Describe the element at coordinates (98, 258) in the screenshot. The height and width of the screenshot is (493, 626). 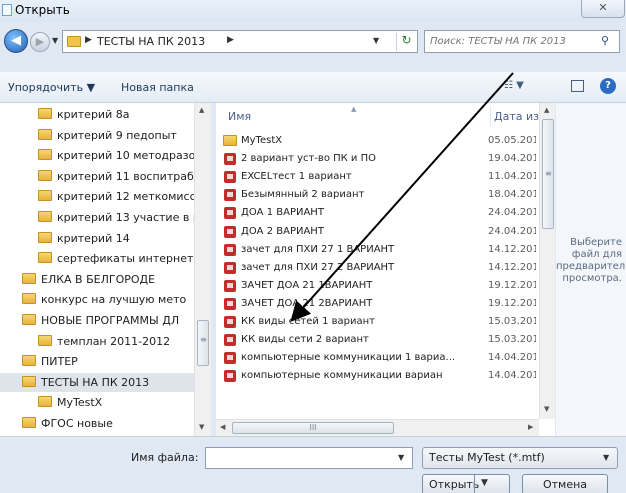
I see `nav-tree-item: сертефикаты интернет-` at that location.